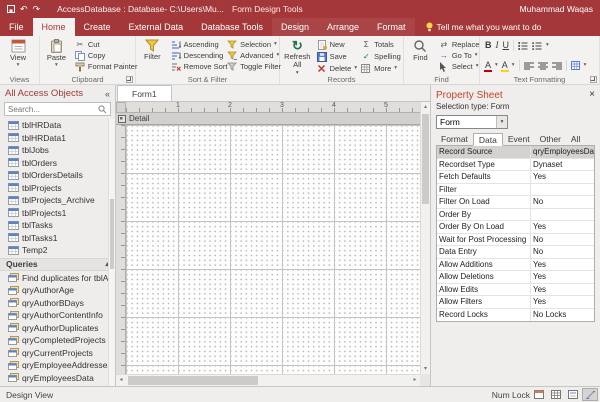 This screenshot has height=402, width=600. Describe the element at coordinates (57, 328) in the screenshot. I see `nav-query-item: qryAuthorDuplicates` at that location.